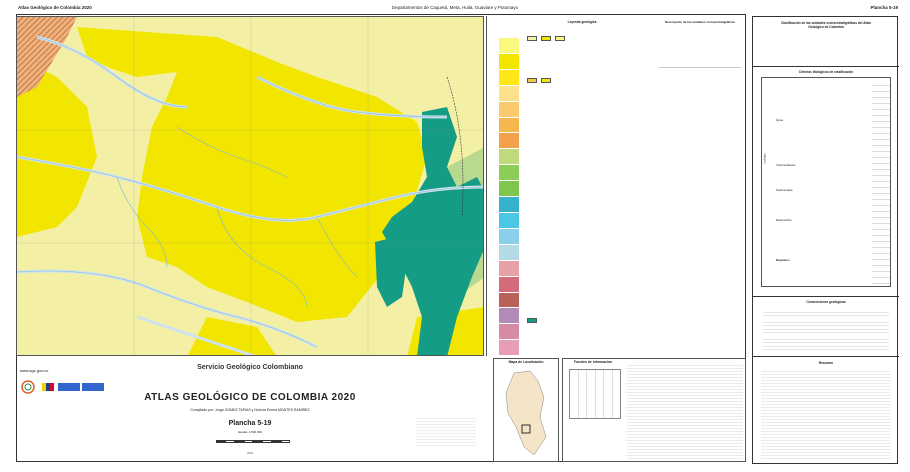  I want to click on location-map-title: Mapa de Localización, so click(526, 362).